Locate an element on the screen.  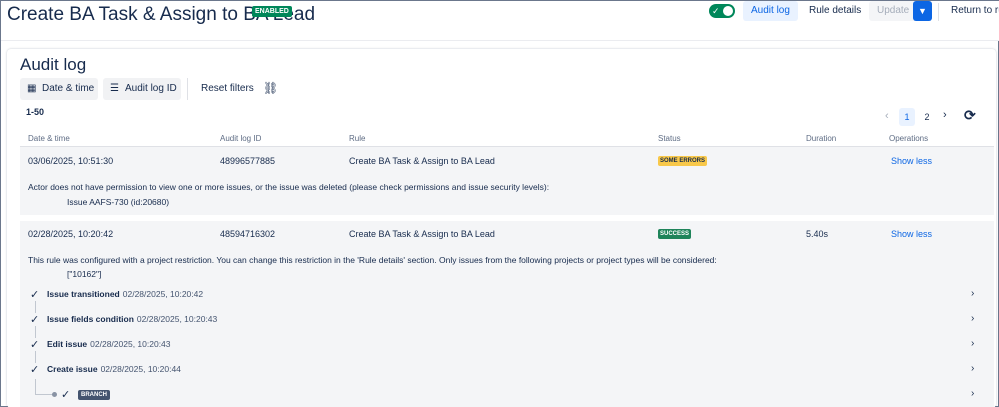
row-audit-id: 48594716302 is located at coordinates (248, 234).